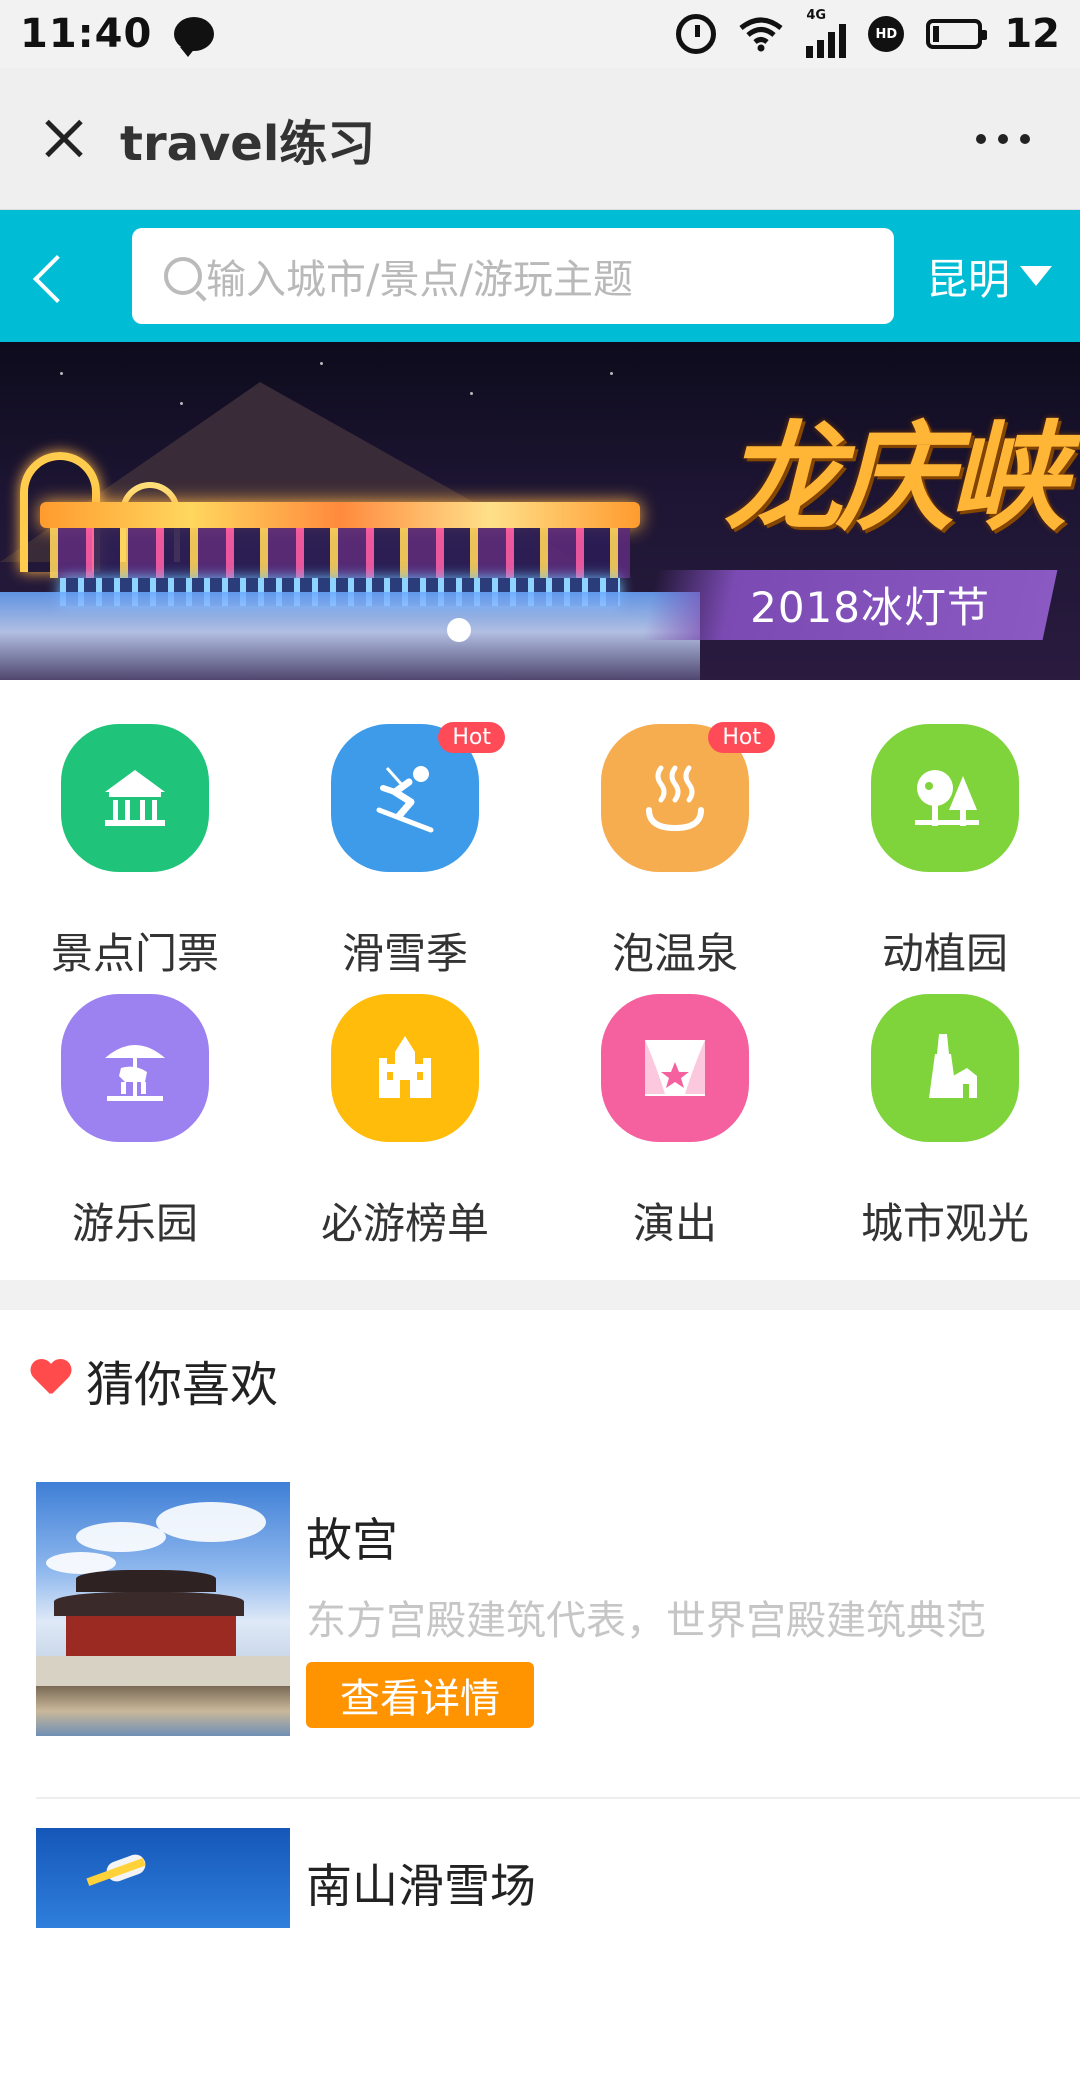 This screenshot has width=1080, height=2088. I want to click on status-time: 11:40, so click(86, 34).